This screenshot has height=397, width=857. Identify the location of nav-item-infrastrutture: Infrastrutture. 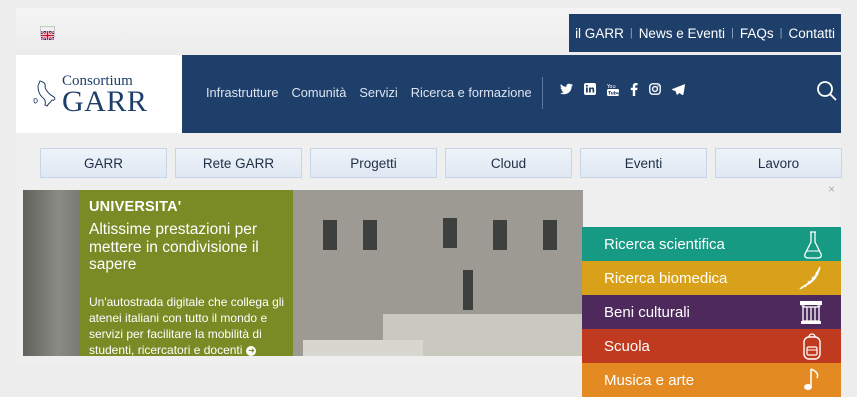
(242, 92).